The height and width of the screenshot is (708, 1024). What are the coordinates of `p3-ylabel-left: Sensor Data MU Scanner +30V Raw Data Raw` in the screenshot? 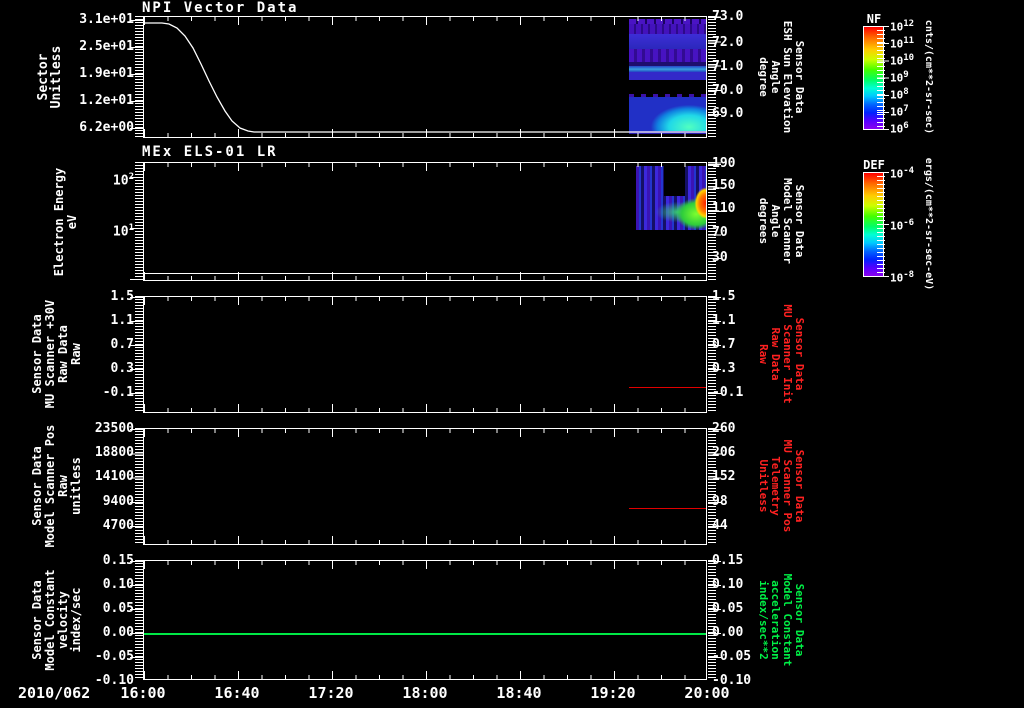 It's located at (56, 354).